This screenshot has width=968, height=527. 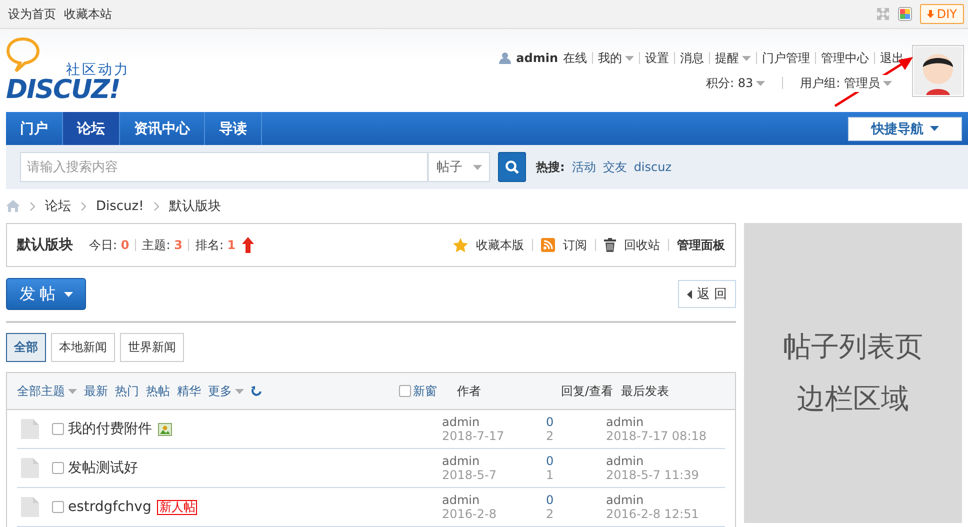 I want to click on quick-nav-button: 快捷导航, so click(x=905, y=128).